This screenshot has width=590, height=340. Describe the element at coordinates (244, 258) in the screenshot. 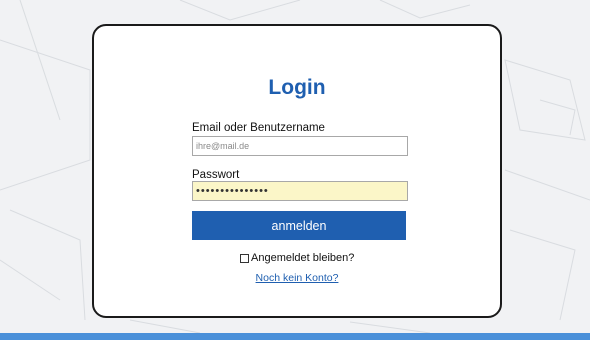

I see `remember-checkbox` at that location.